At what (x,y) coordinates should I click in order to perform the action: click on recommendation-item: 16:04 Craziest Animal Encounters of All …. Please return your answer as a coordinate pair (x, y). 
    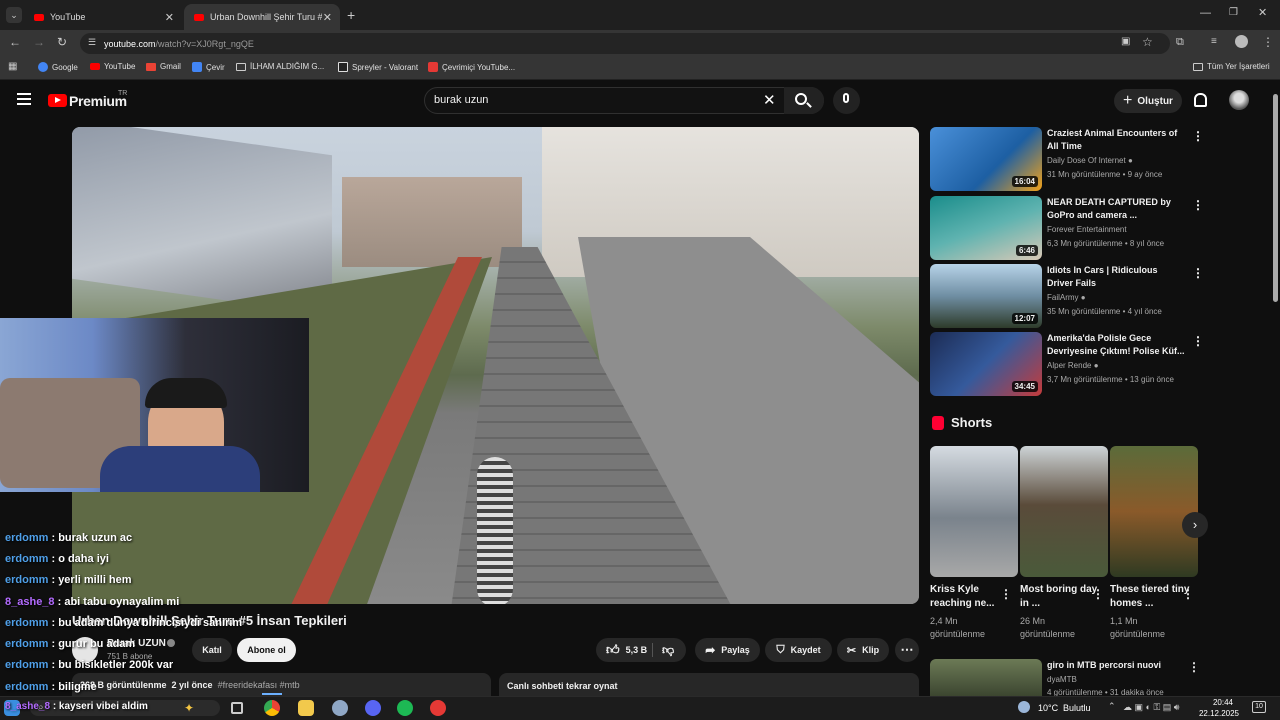
    Looking at the image, I should click on (1100, 159).